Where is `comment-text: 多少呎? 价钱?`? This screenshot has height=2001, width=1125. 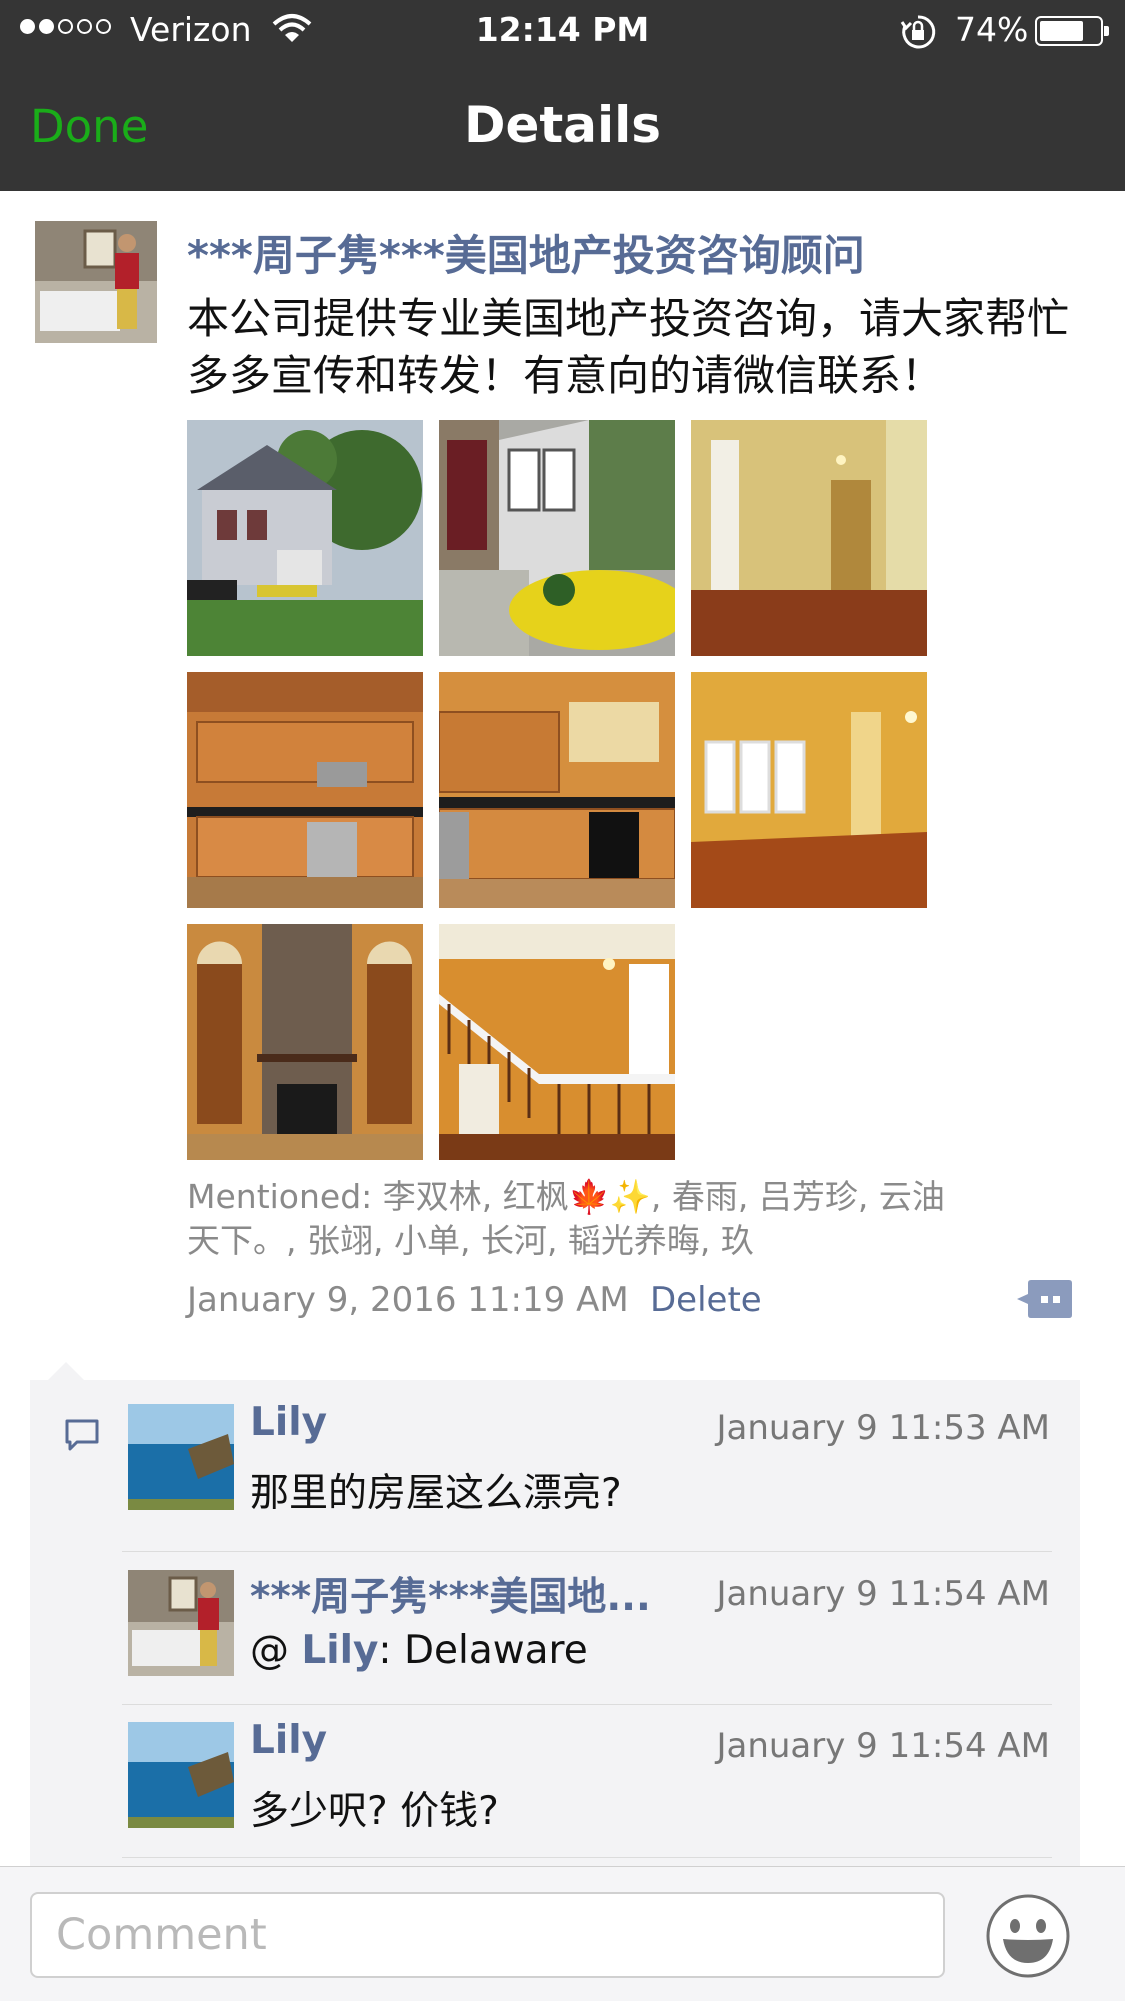
comment-text: 多少呎? 价钱? is located at coordinates (374, 1811).